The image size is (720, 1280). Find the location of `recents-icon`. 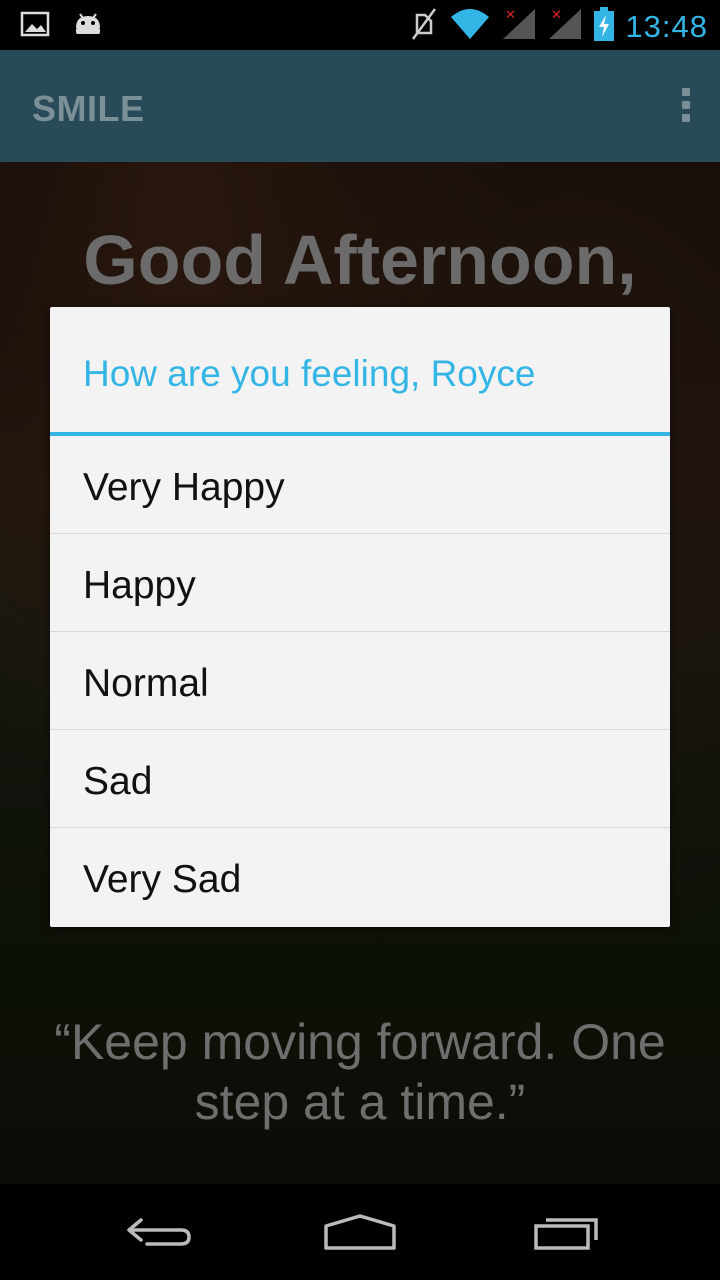

recents-icon is located at coordinates (560, 1232).